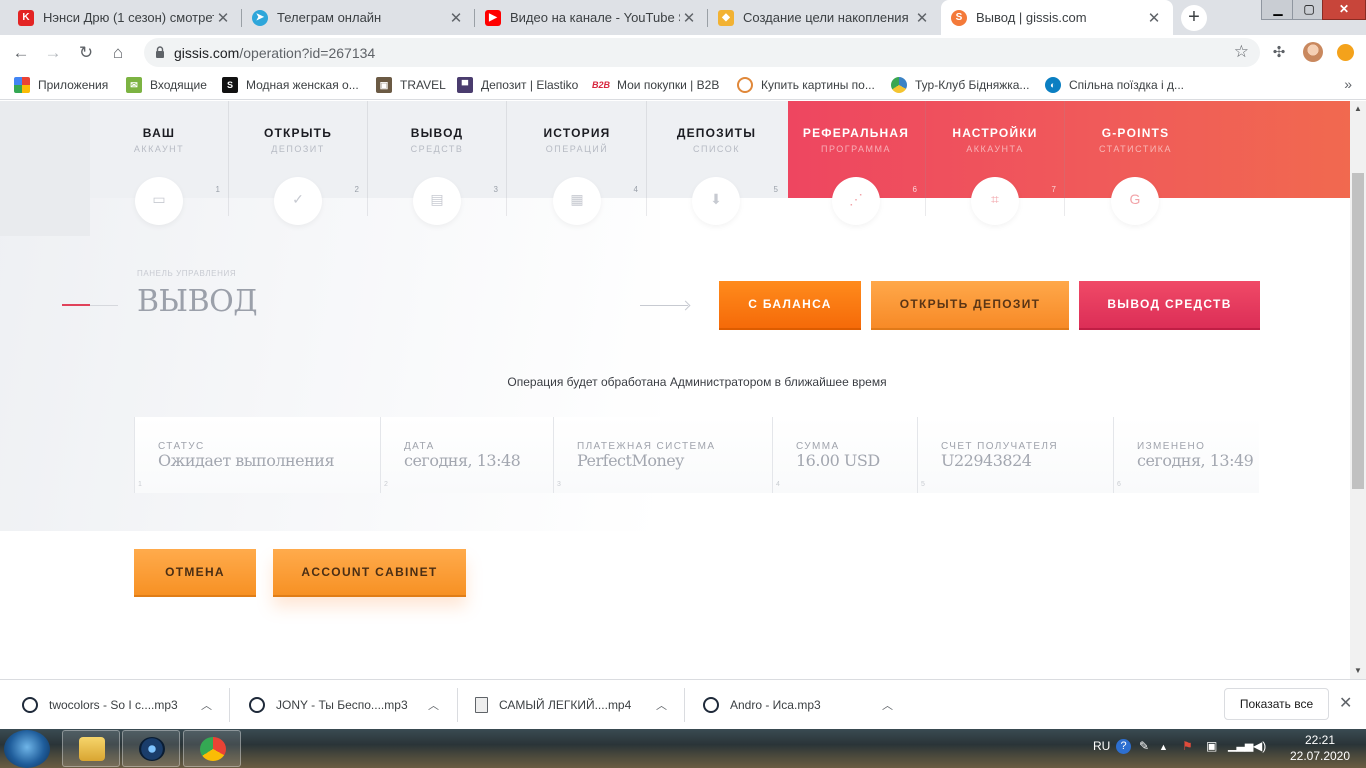 The width and height of the screenshot is (1366, 768). What do you see at coordinates (86, 53) in the screenshot?
I see `reload-icon: ↻` at bounding box center [86, 53].